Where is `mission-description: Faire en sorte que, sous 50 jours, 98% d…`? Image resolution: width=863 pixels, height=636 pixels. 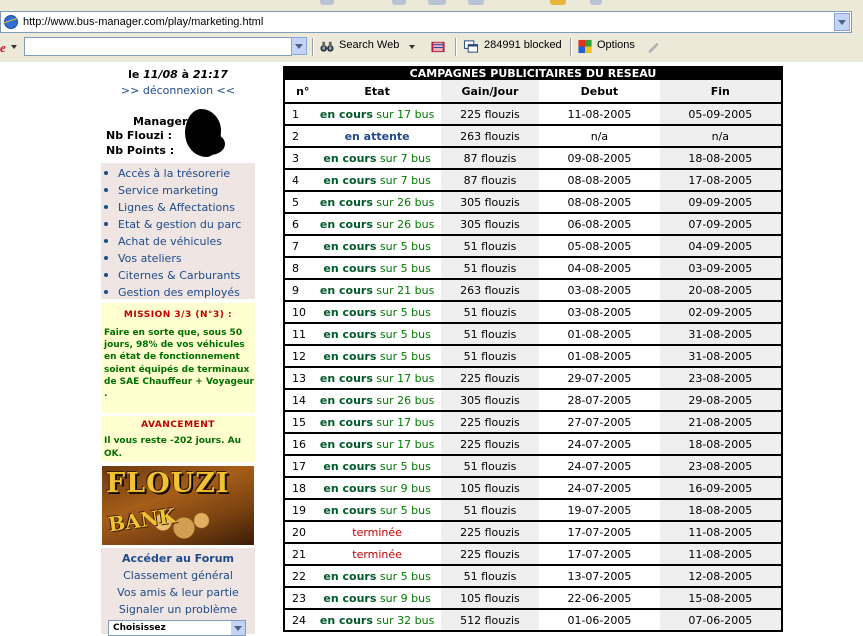
mission-description: Faire en sorte que, sous 50 jours, 98% d… is located at coordinates (179, 364).